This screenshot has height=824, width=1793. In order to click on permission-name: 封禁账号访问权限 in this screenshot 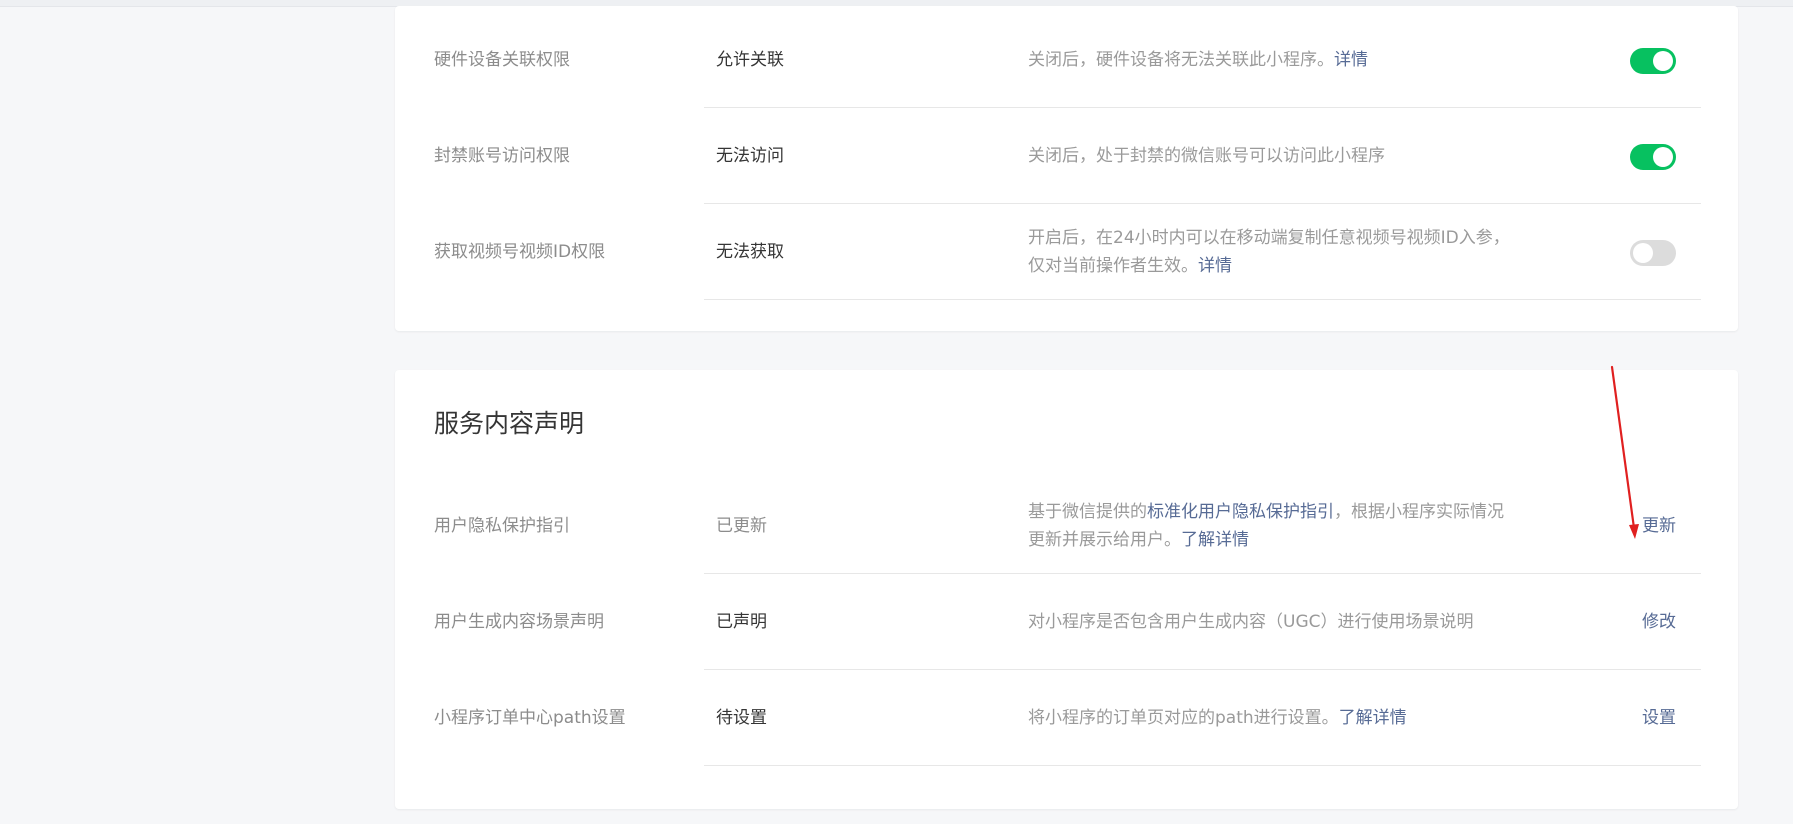, I will do `click(502, 156)`.